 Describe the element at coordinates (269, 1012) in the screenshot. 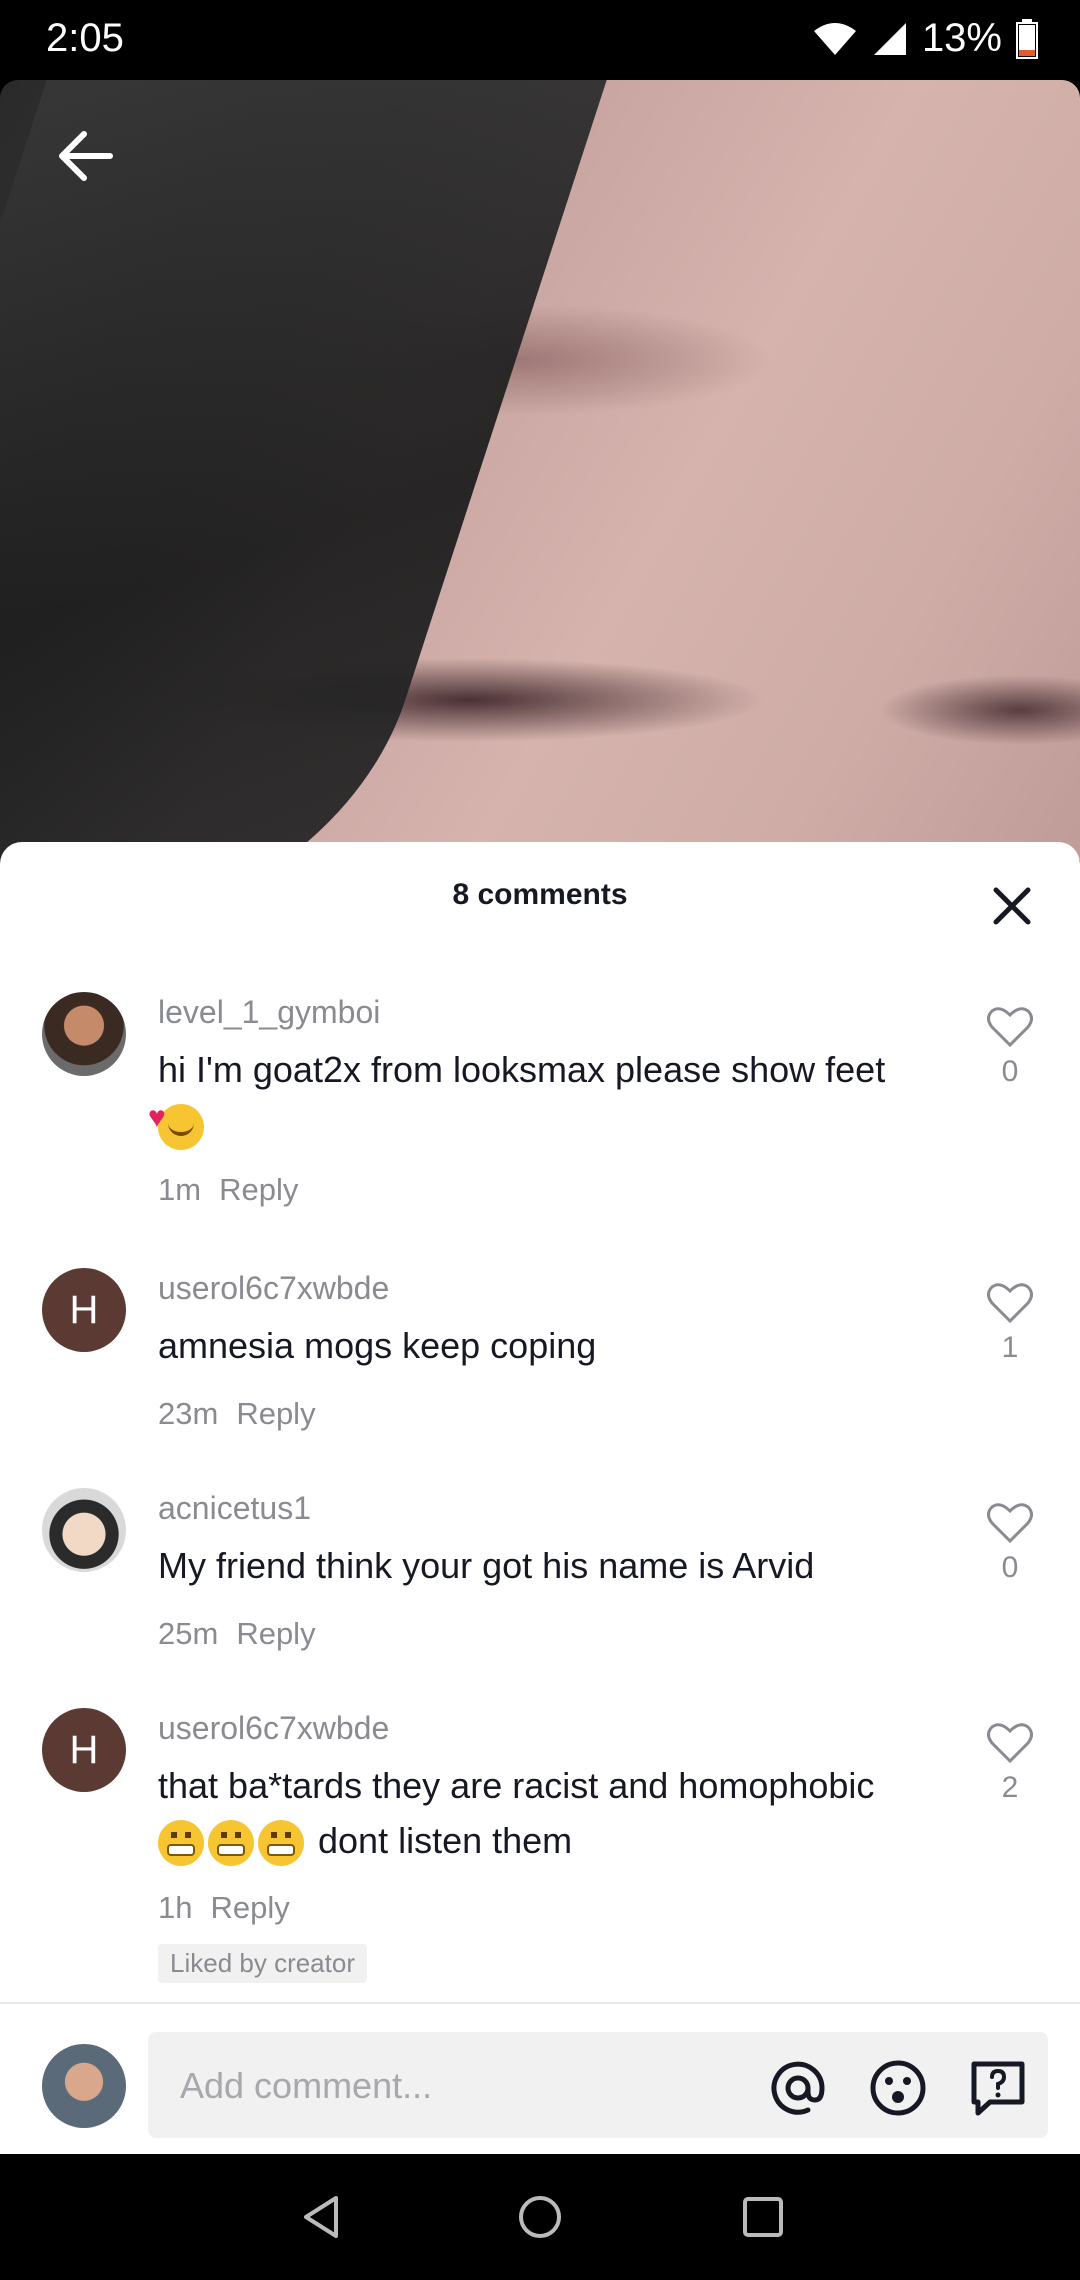

I see `comment-username: level_1_gymboi` at that location.